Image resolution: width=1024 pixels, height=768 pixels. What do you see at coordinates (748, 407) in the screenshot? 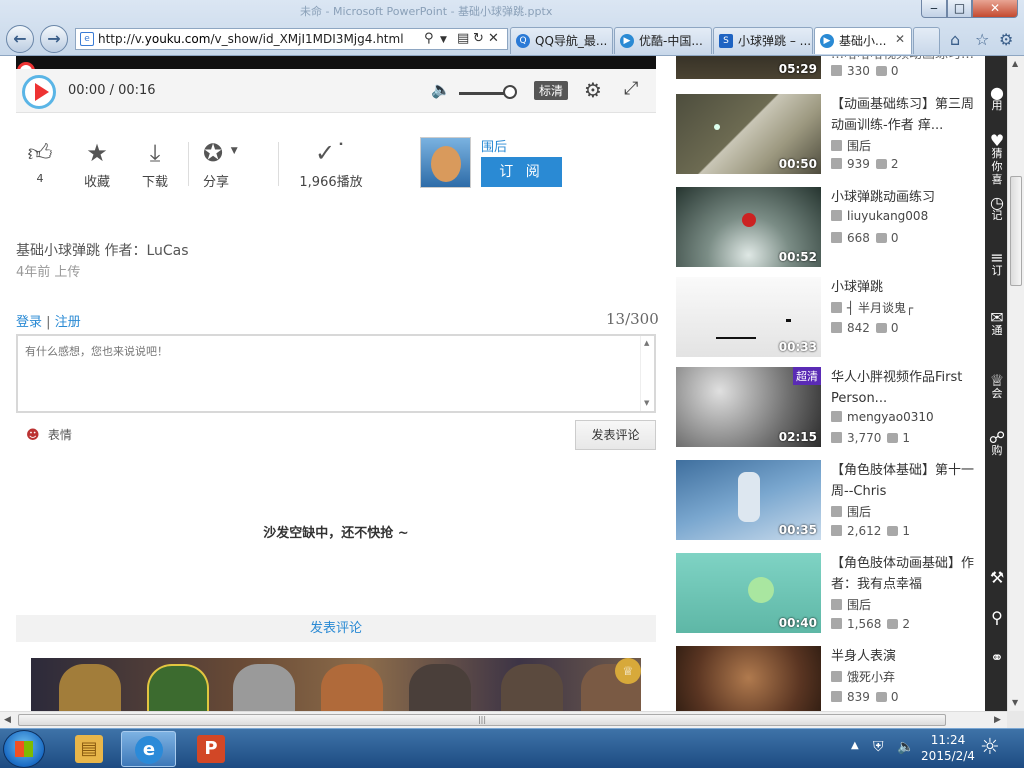
I see `video-thumbnail: 超清 02:15` at bounding box center [748, 407].